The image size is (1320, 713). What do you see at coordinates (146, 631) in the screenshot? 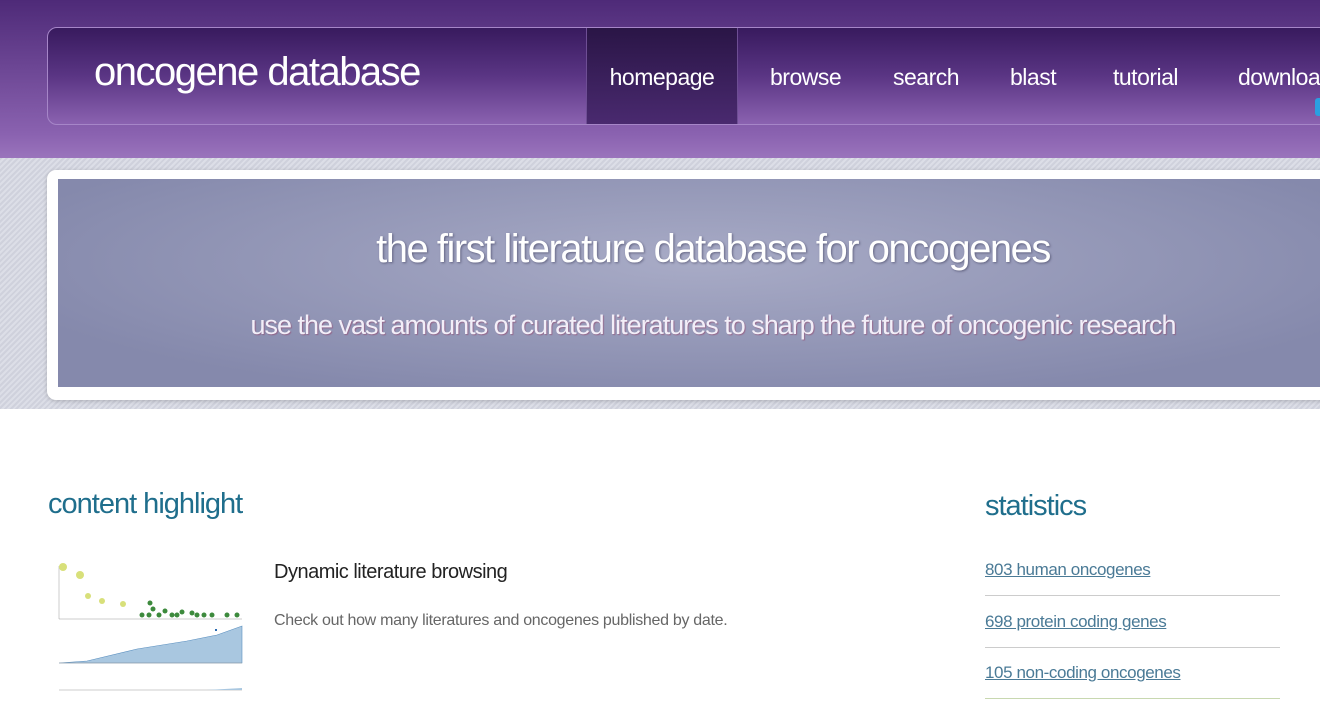
I see `literature-chart-thumbnail` at bounding box center [146, 631].